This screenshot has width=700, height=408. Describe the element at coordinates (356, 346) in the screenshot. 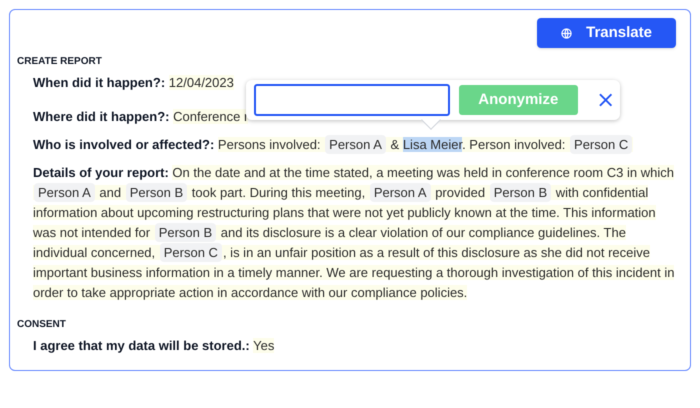

I see `report-field: I agree that my data will be stored.: Yes` at that location.